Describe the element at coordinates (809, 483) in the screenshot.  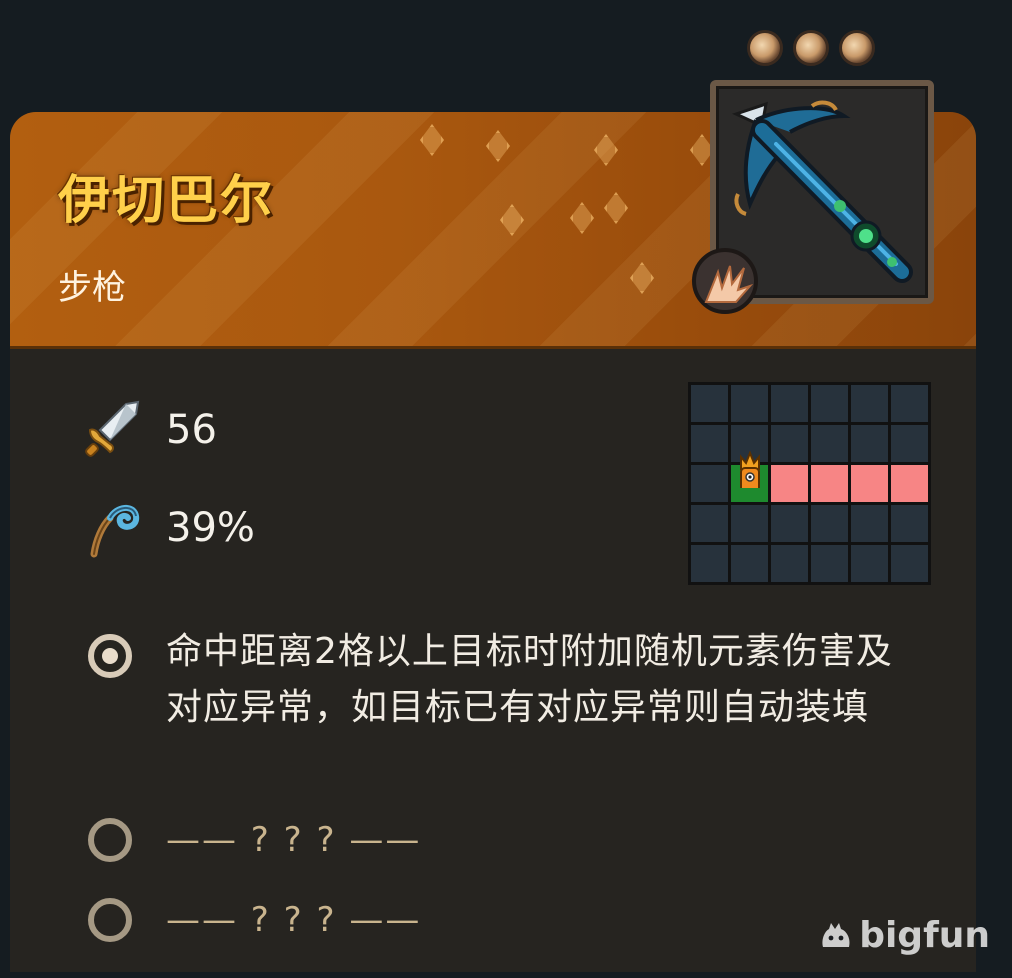
I see `attack-range-grid` at that location.